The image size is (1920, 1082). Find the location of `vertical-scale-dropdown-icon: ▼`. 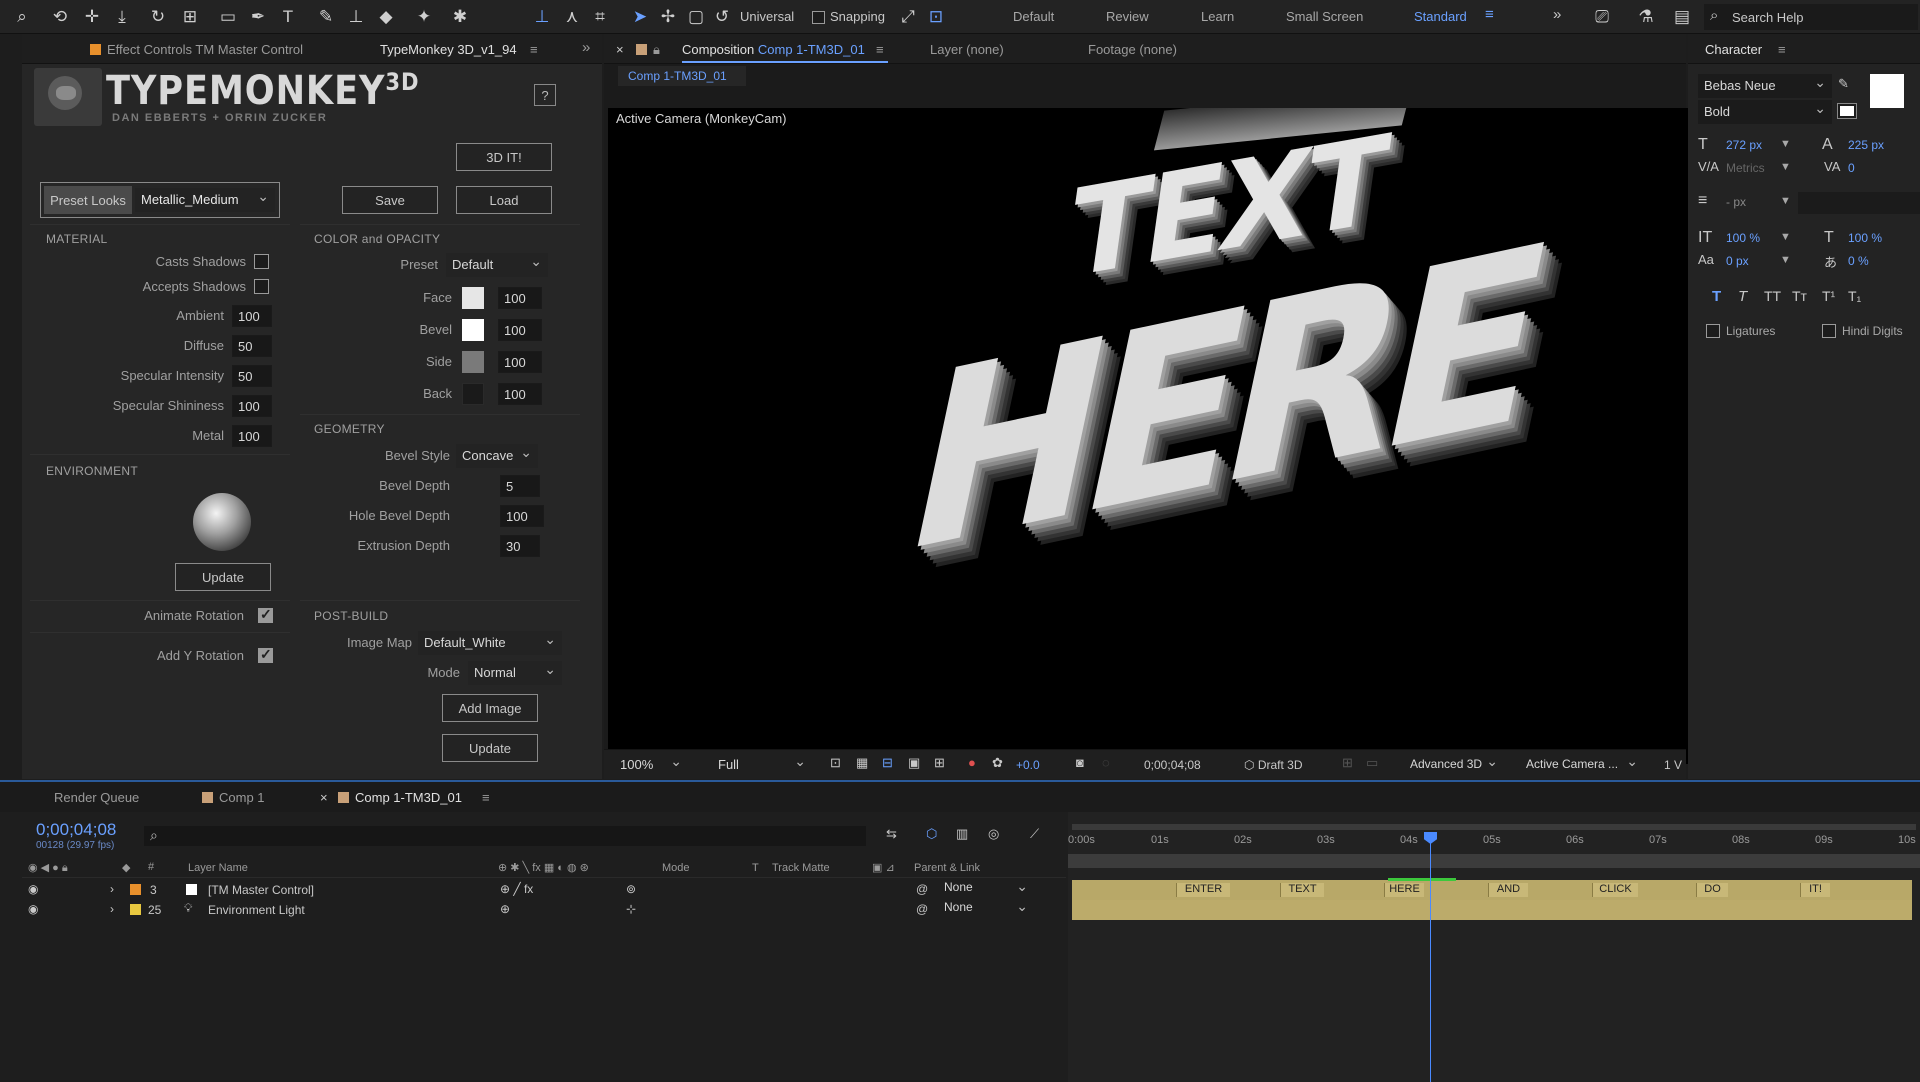

vertical-scale-dropdown-icon: ▼ is located at coordinates (1785, 237).